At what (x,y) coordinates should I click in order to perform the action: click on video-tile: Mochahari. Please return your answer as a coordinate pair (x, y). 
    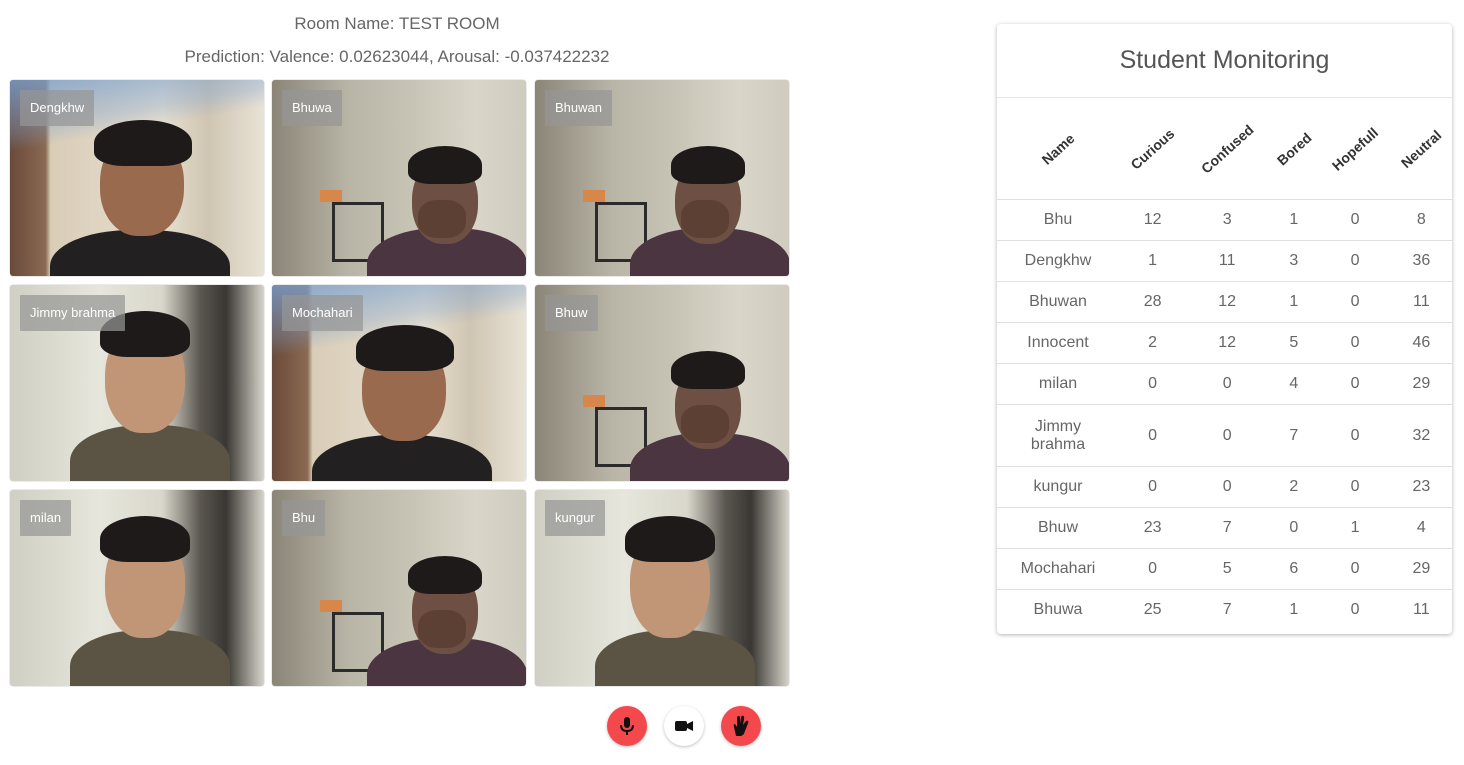
    Looking at the image, I should click on (399, 383).